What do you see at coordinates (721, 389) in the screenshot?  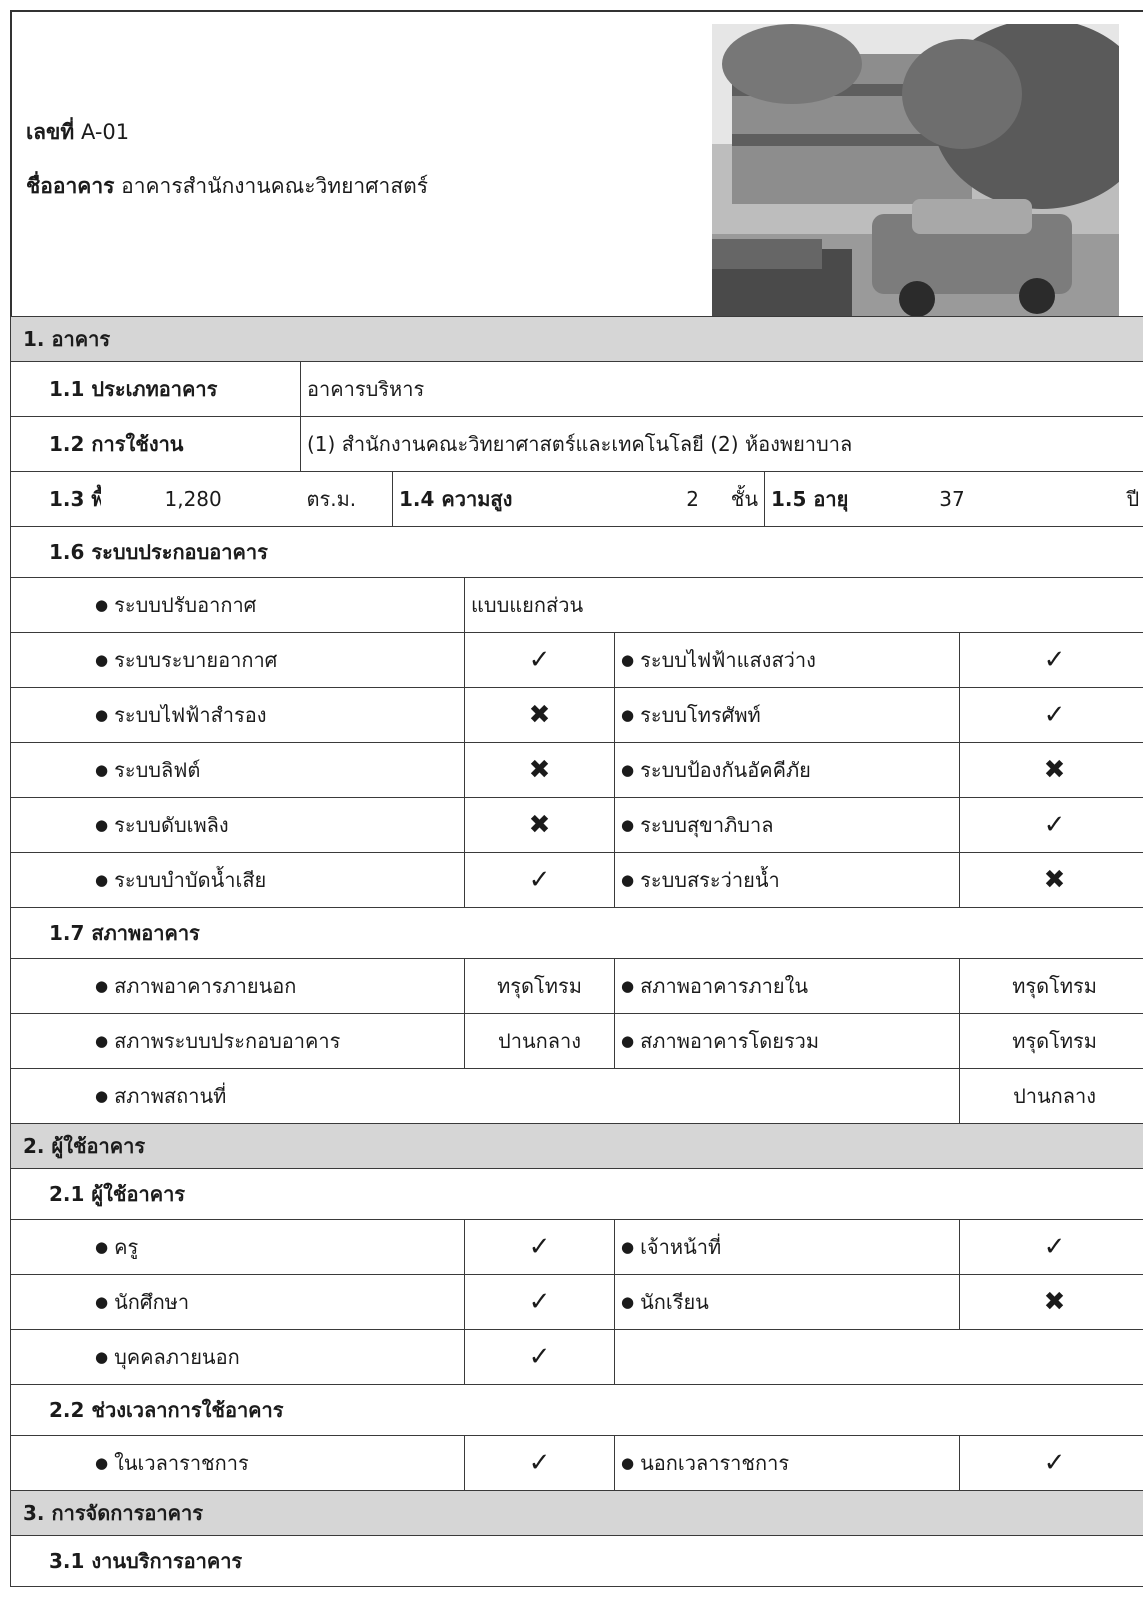 I see `type-value: อาคารบริหาร` at bounding box center [721, 389].